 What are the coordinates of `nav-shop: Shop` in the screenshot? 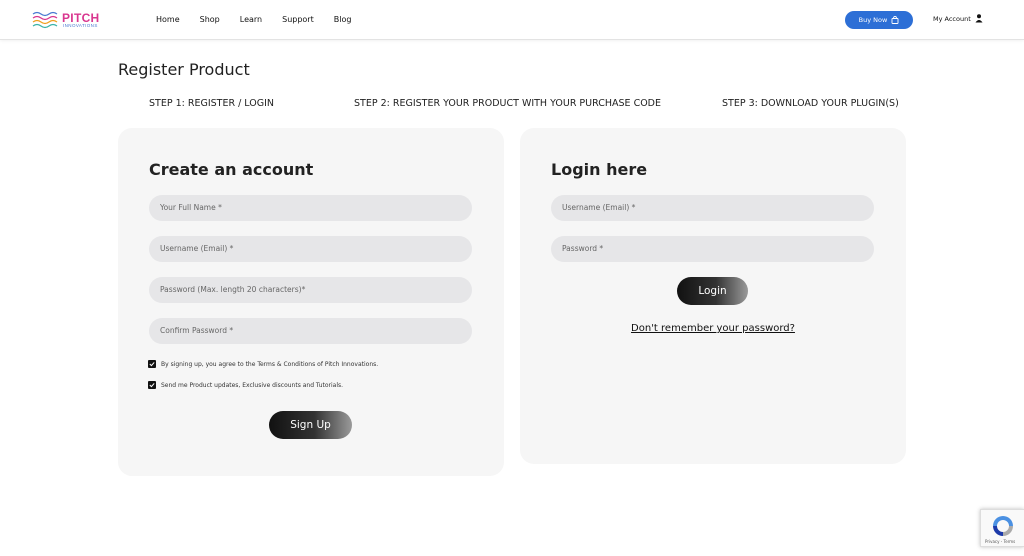 It's located at (210, 20).